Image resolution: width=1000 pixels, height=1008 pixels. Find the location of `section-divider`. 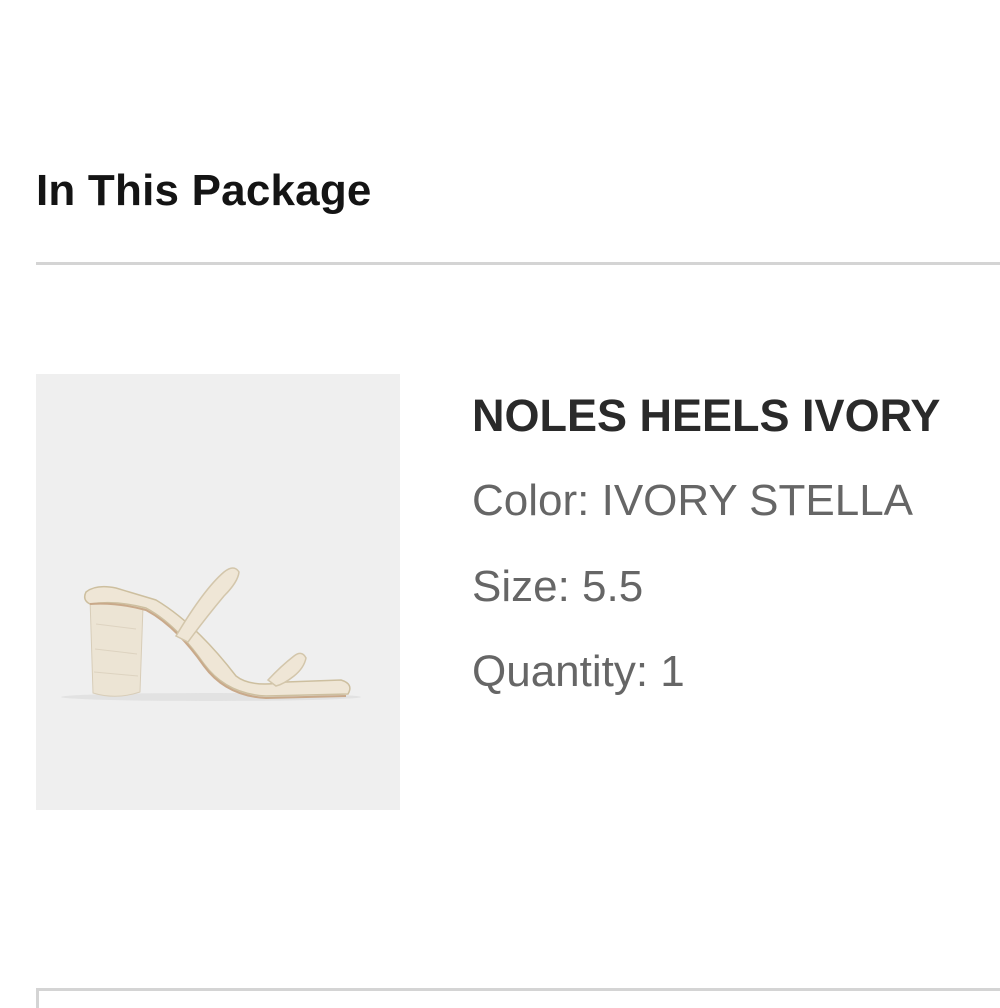

section-divider is located at coordinates (518, 263).